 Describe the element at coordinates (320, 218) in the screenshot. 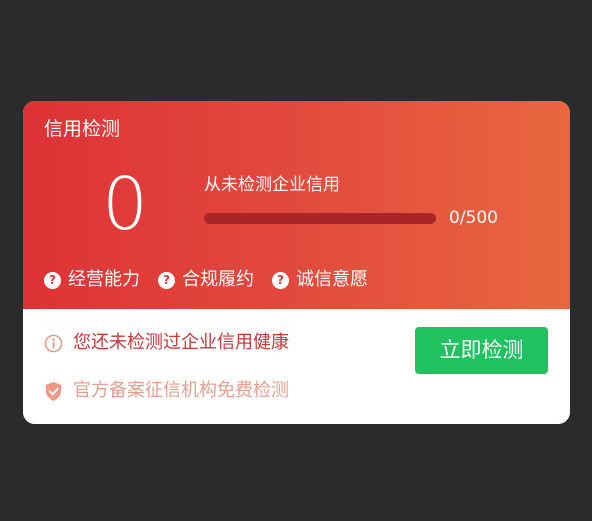

I see `score-progress-bar` at that location.